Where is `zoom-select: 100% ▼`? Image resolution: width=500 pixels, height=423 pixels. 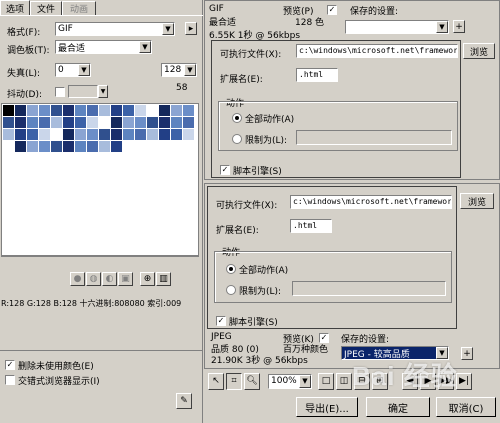 zoom-select: 100% ▼ is located at coordinates (290, 381).